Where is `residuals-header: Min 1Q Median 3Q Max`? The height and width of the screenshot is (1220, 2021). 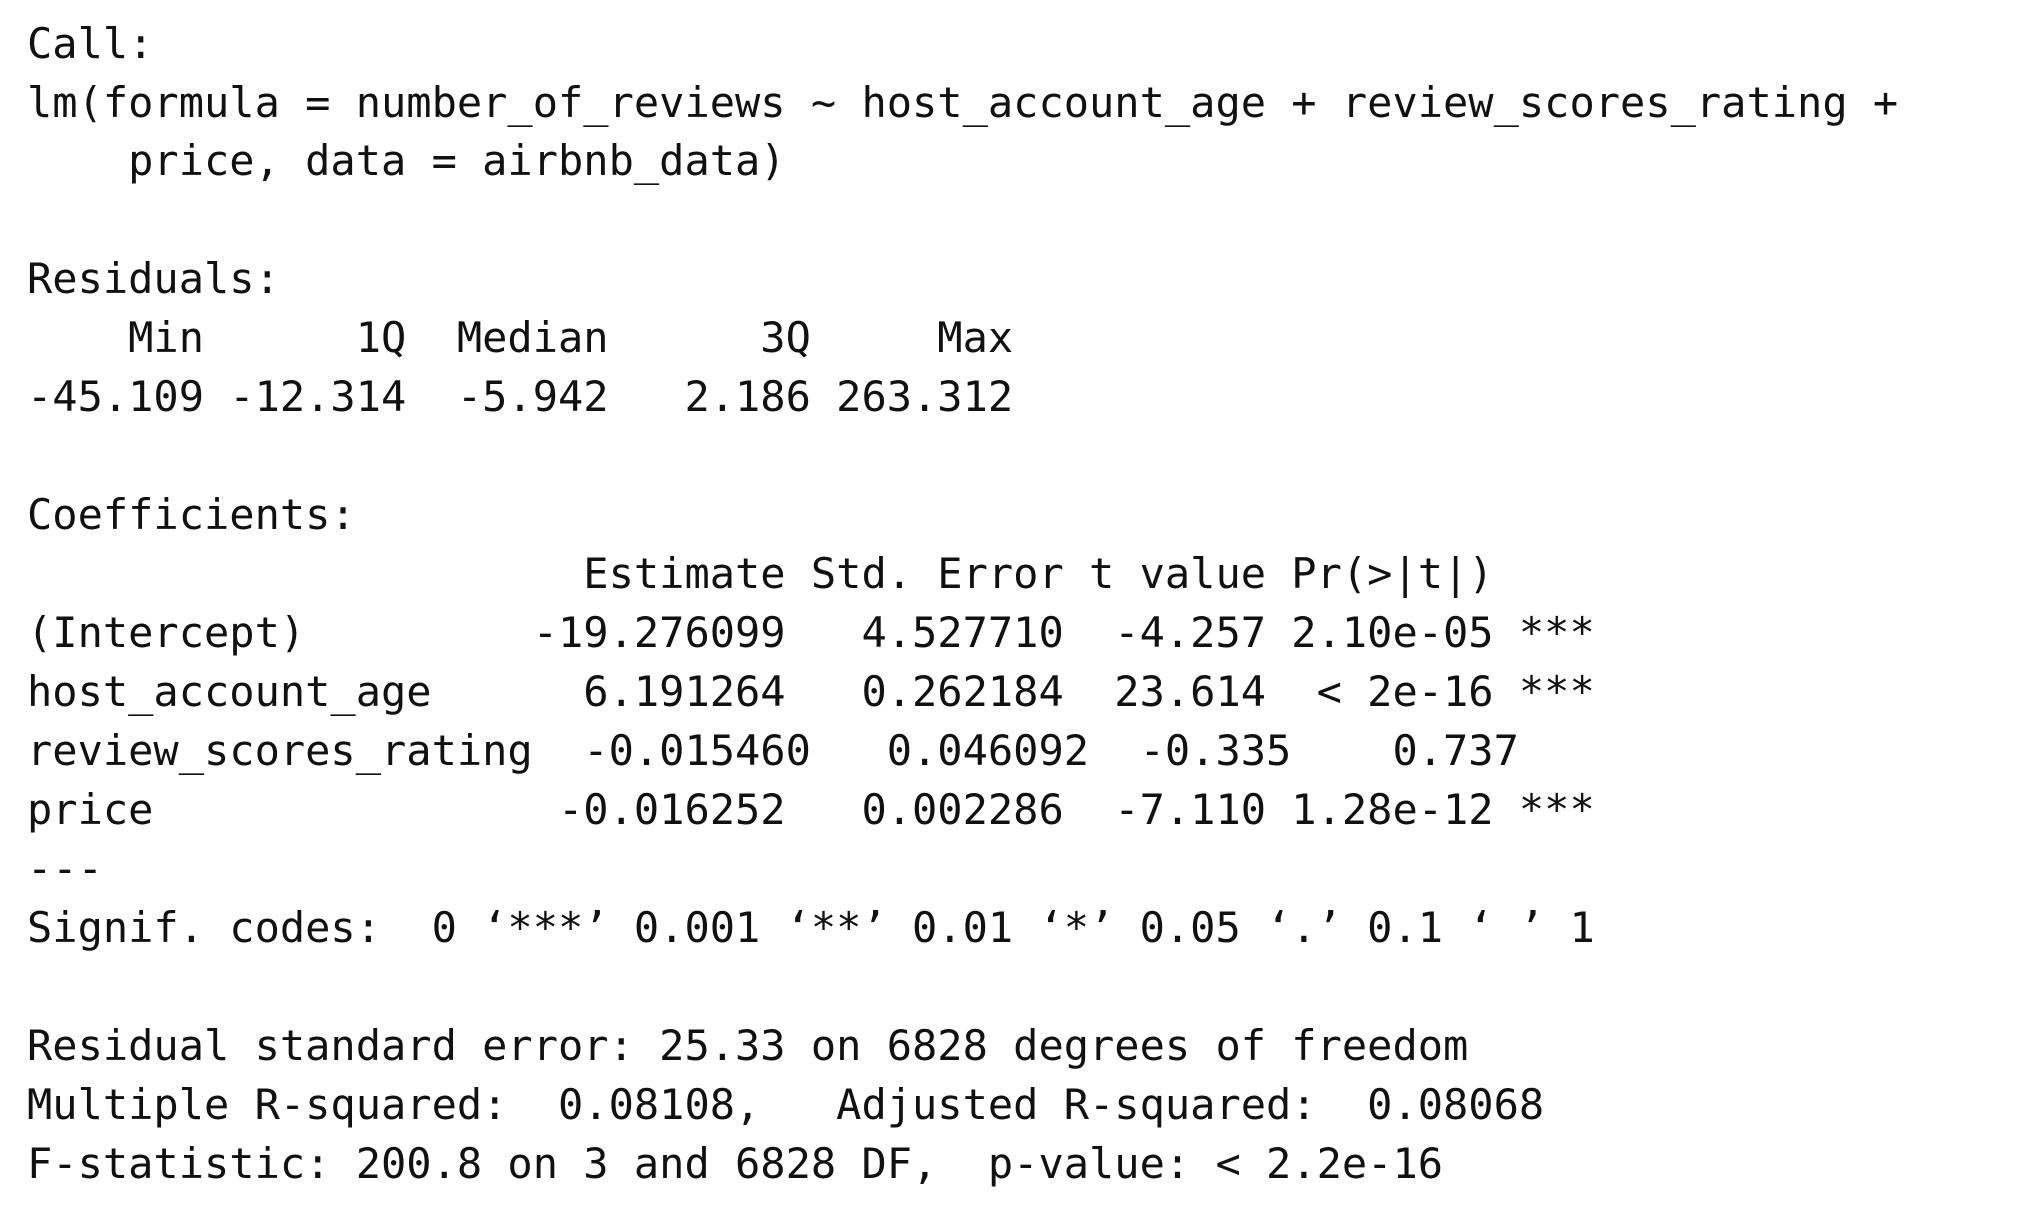 residuals-header: Min 1Q Median 3Q Max is located at coordinates (533, 337).